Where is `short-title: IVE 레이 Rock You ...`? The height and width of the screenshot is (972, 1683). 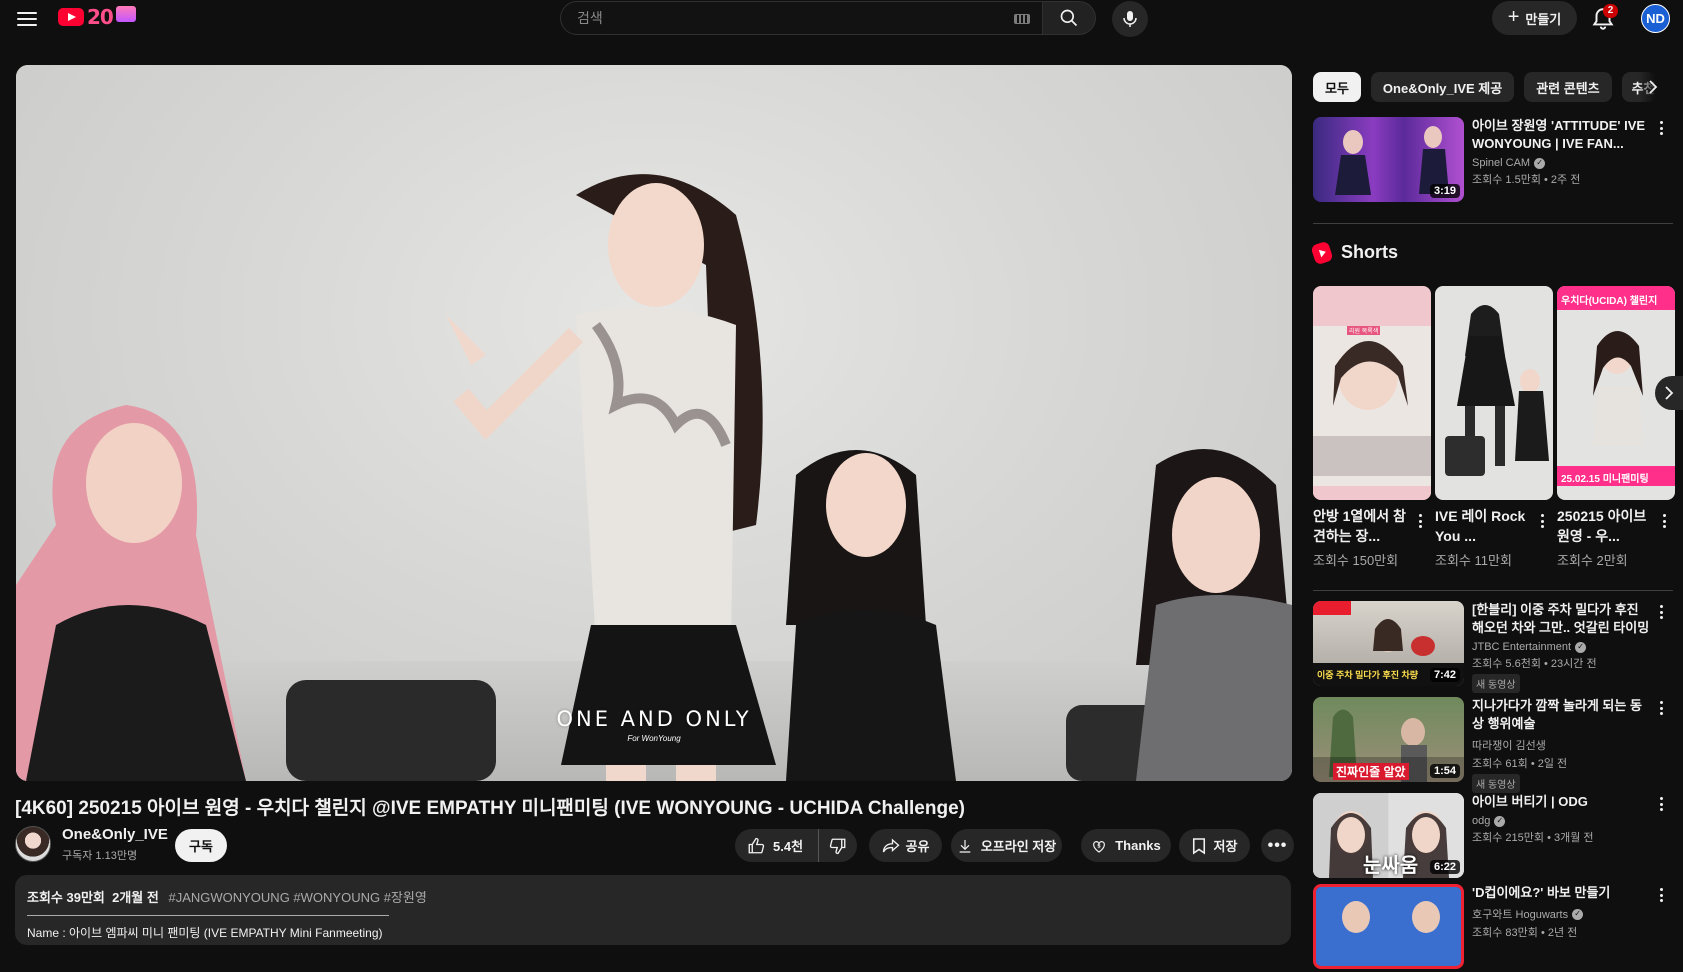 short-title: IVE 레이 Rock You ... is located at coordinates (1483, 526).